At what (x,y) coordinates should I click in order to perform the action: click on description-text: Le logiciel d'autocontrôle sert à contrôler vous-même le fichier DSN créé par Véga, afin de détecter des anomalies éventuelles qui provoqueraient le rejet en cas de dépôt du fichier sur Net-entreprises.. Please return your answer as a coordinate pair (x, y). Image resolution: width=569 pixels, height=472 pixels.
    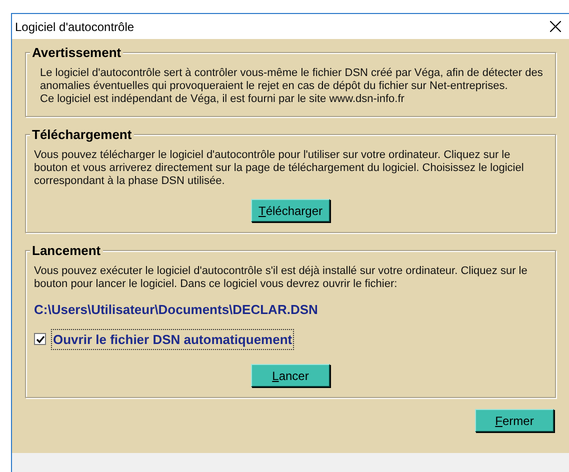
    Looking at the image, I should click on (291, 80).